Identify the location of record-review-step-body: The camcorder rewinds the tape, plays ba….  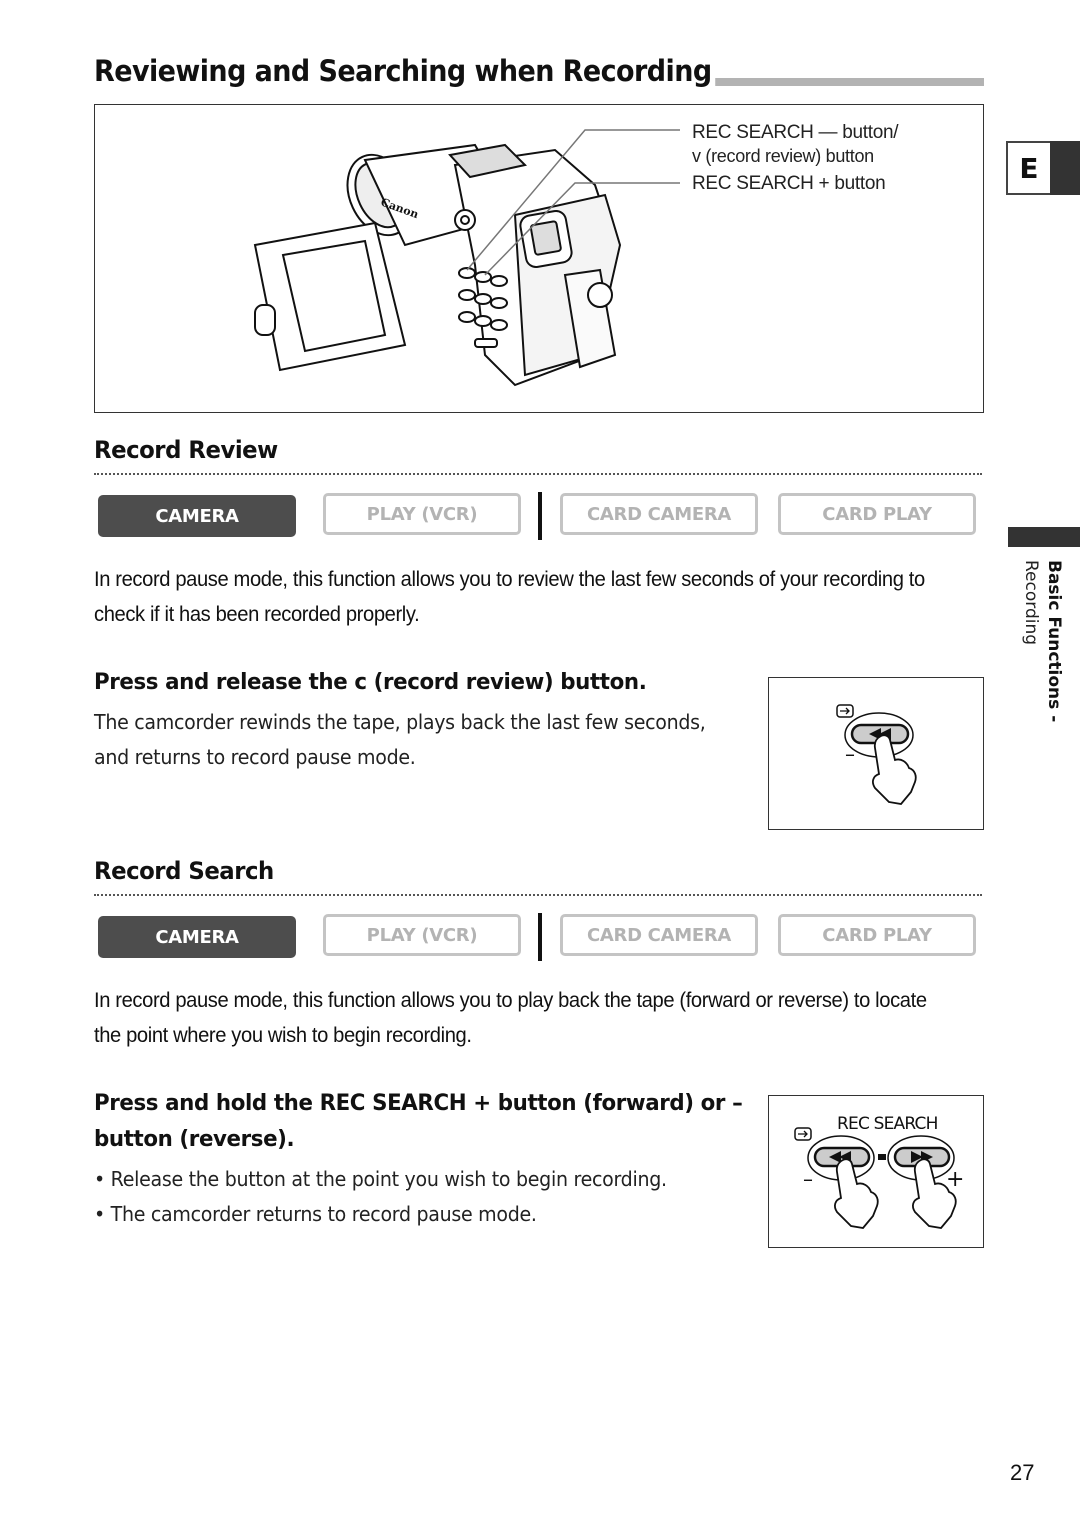
(400, 739).